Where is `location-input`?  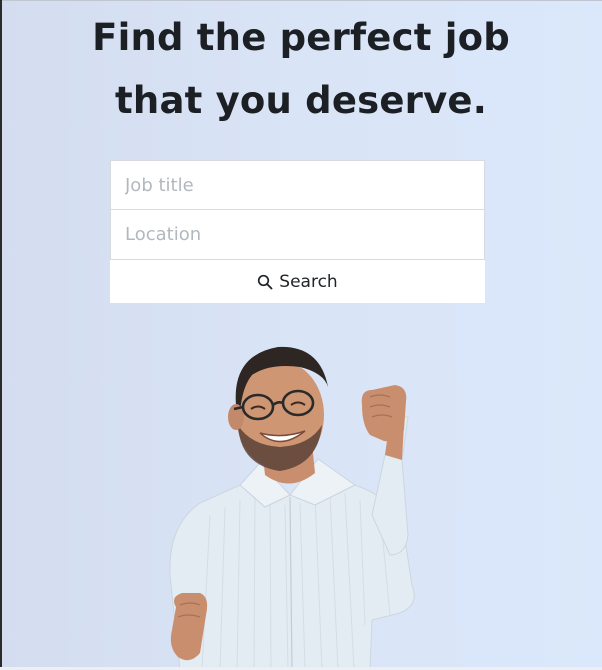 location-input is located at coordinates (304, 234).